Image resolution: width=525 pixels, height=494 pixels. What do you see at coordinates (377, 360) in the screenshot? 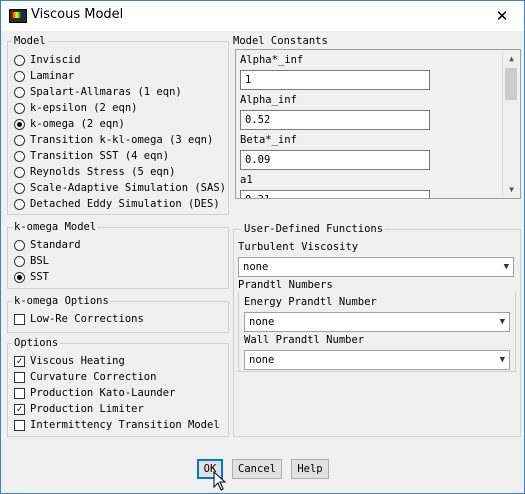
I see `wall-prandtl-select: none ▼` at bounding box center [377, 360].